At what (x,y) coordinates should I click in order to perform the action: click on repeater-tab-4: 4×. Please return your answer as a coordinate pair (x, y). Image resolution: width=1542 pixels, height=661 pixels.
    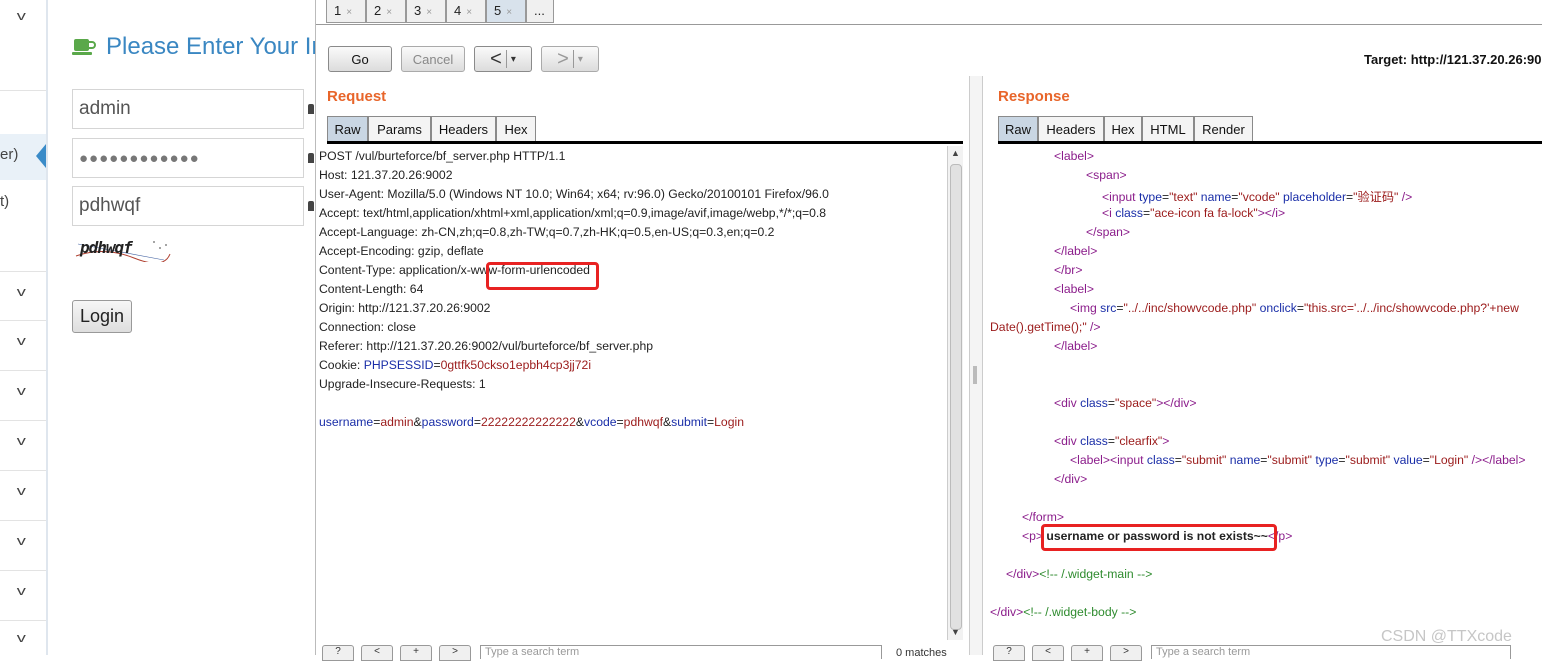
    Looking at the image, I should click on (466, 11).